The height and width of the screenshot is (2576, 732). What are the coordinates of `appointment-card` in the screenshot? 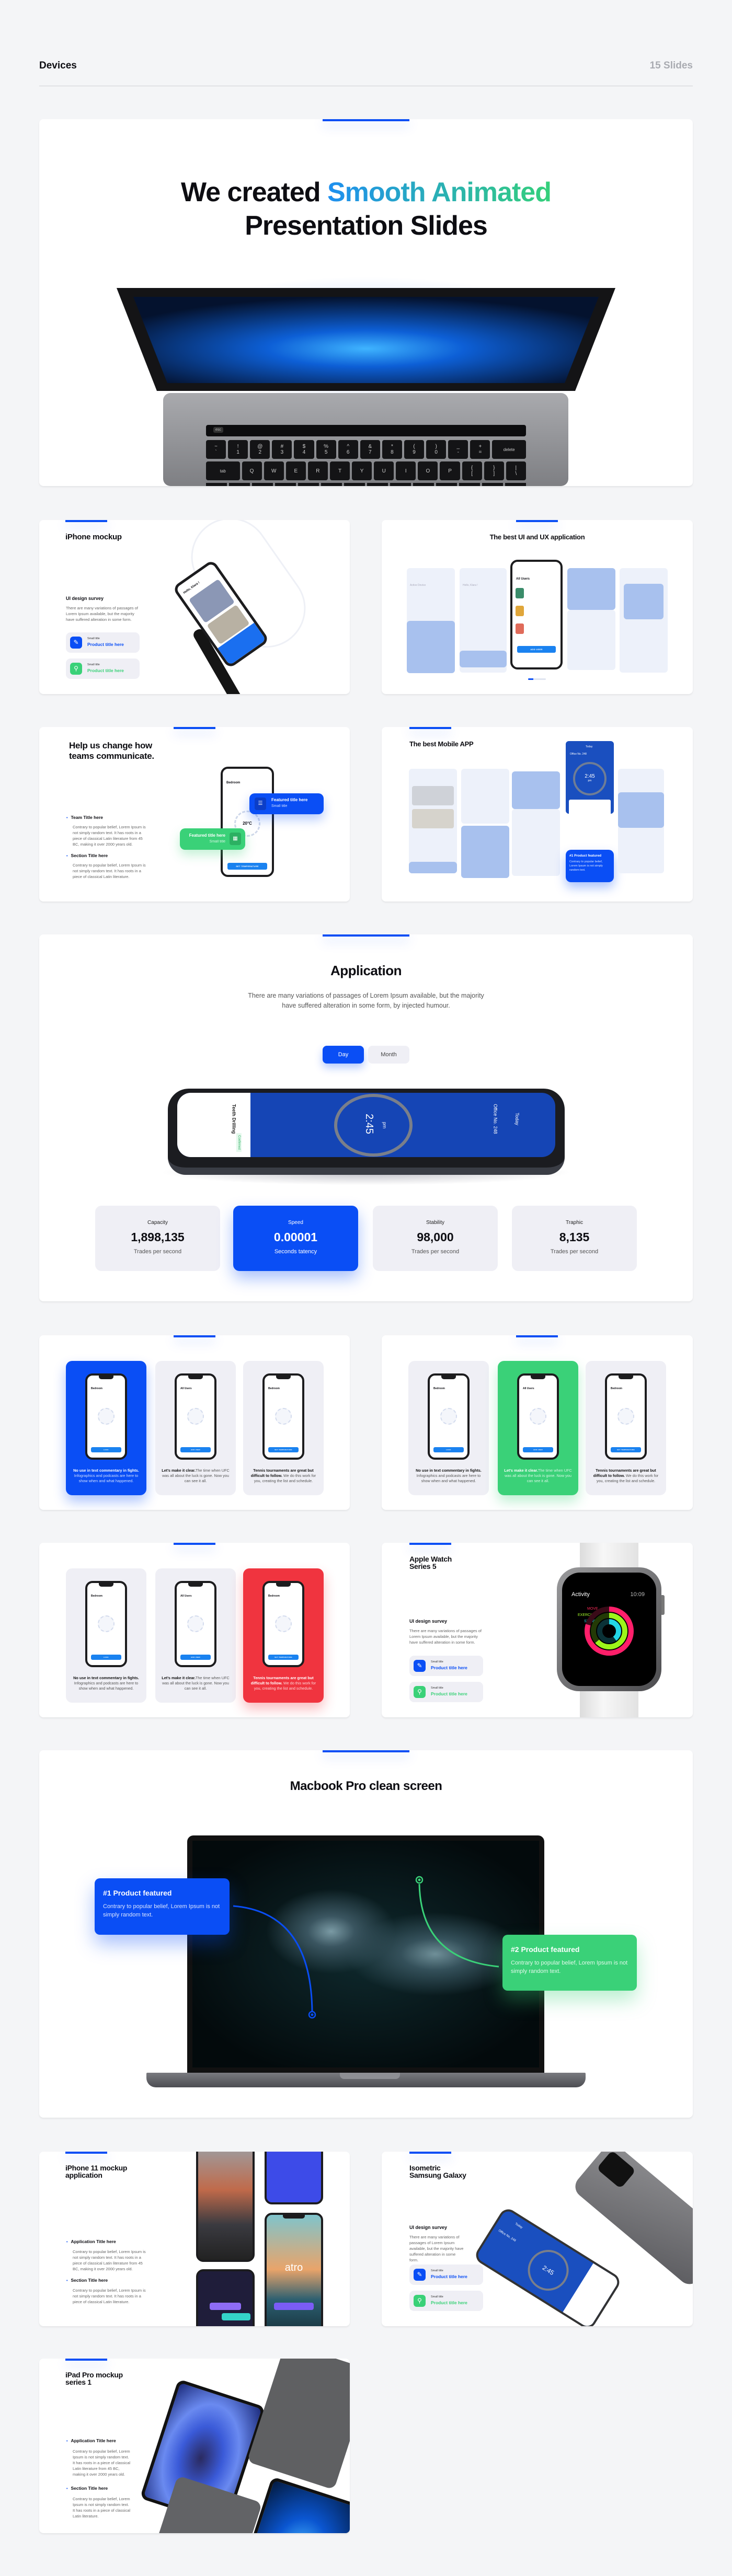 It's located at (590, 2294).